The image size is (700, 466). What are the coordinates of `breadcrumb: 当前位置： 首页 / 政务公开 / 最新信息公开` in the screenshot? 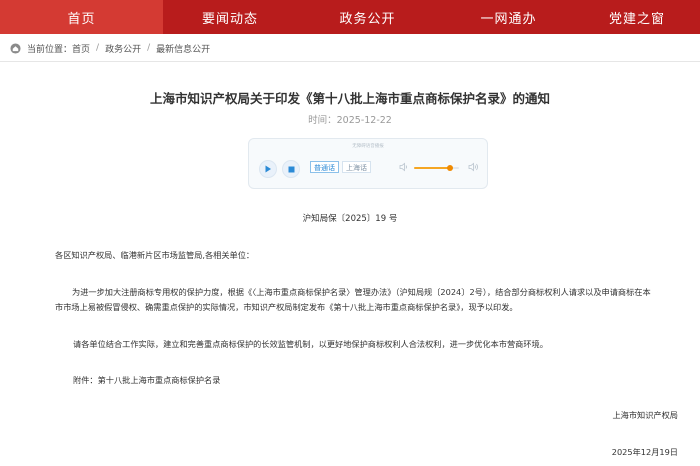 It's located at (110, 48).